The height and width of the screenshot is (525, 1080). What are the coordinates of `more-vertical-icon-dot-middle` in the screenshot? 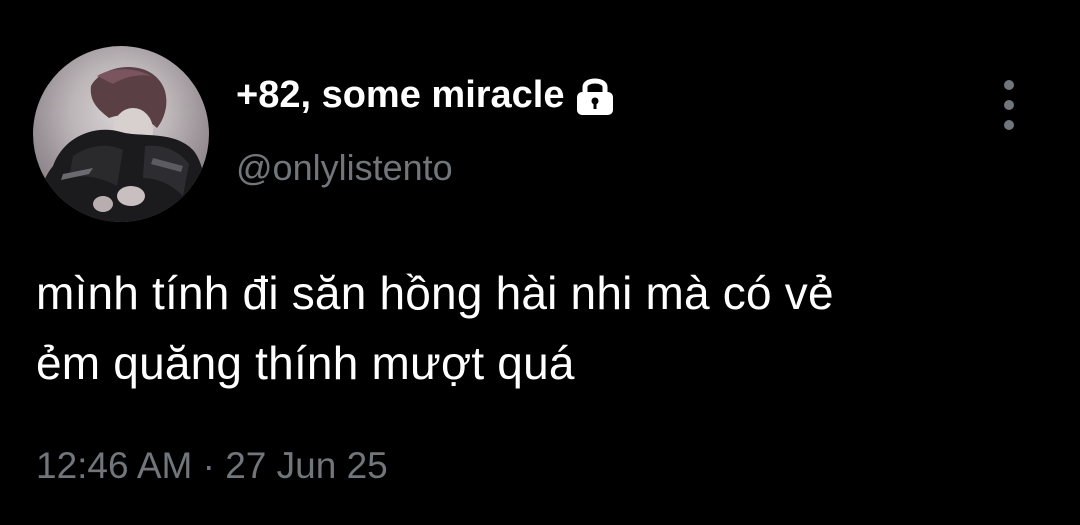 It's located at (1009, 105).